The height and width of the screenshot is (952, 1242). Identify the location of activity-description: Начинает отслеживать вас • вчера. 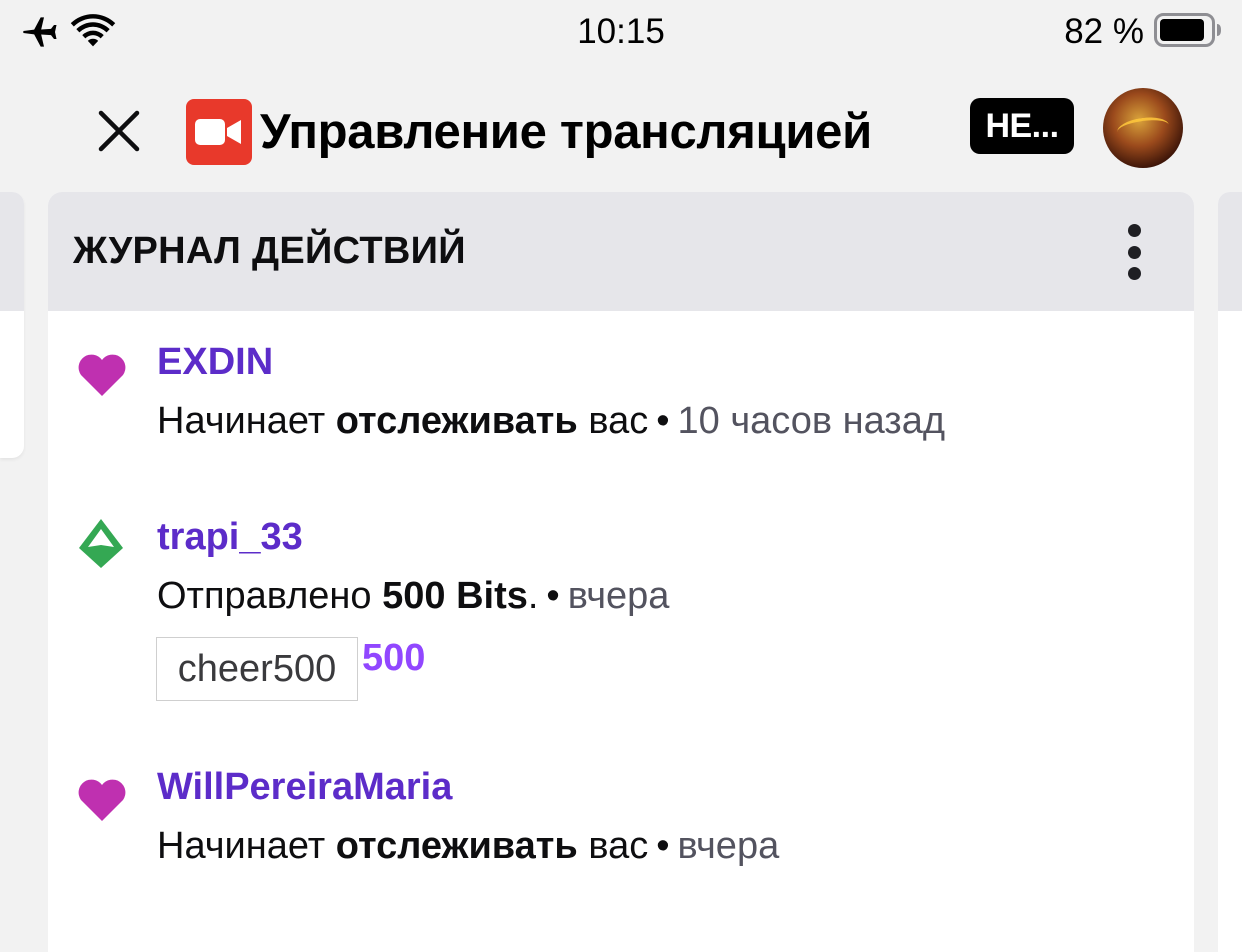
(468, 846).